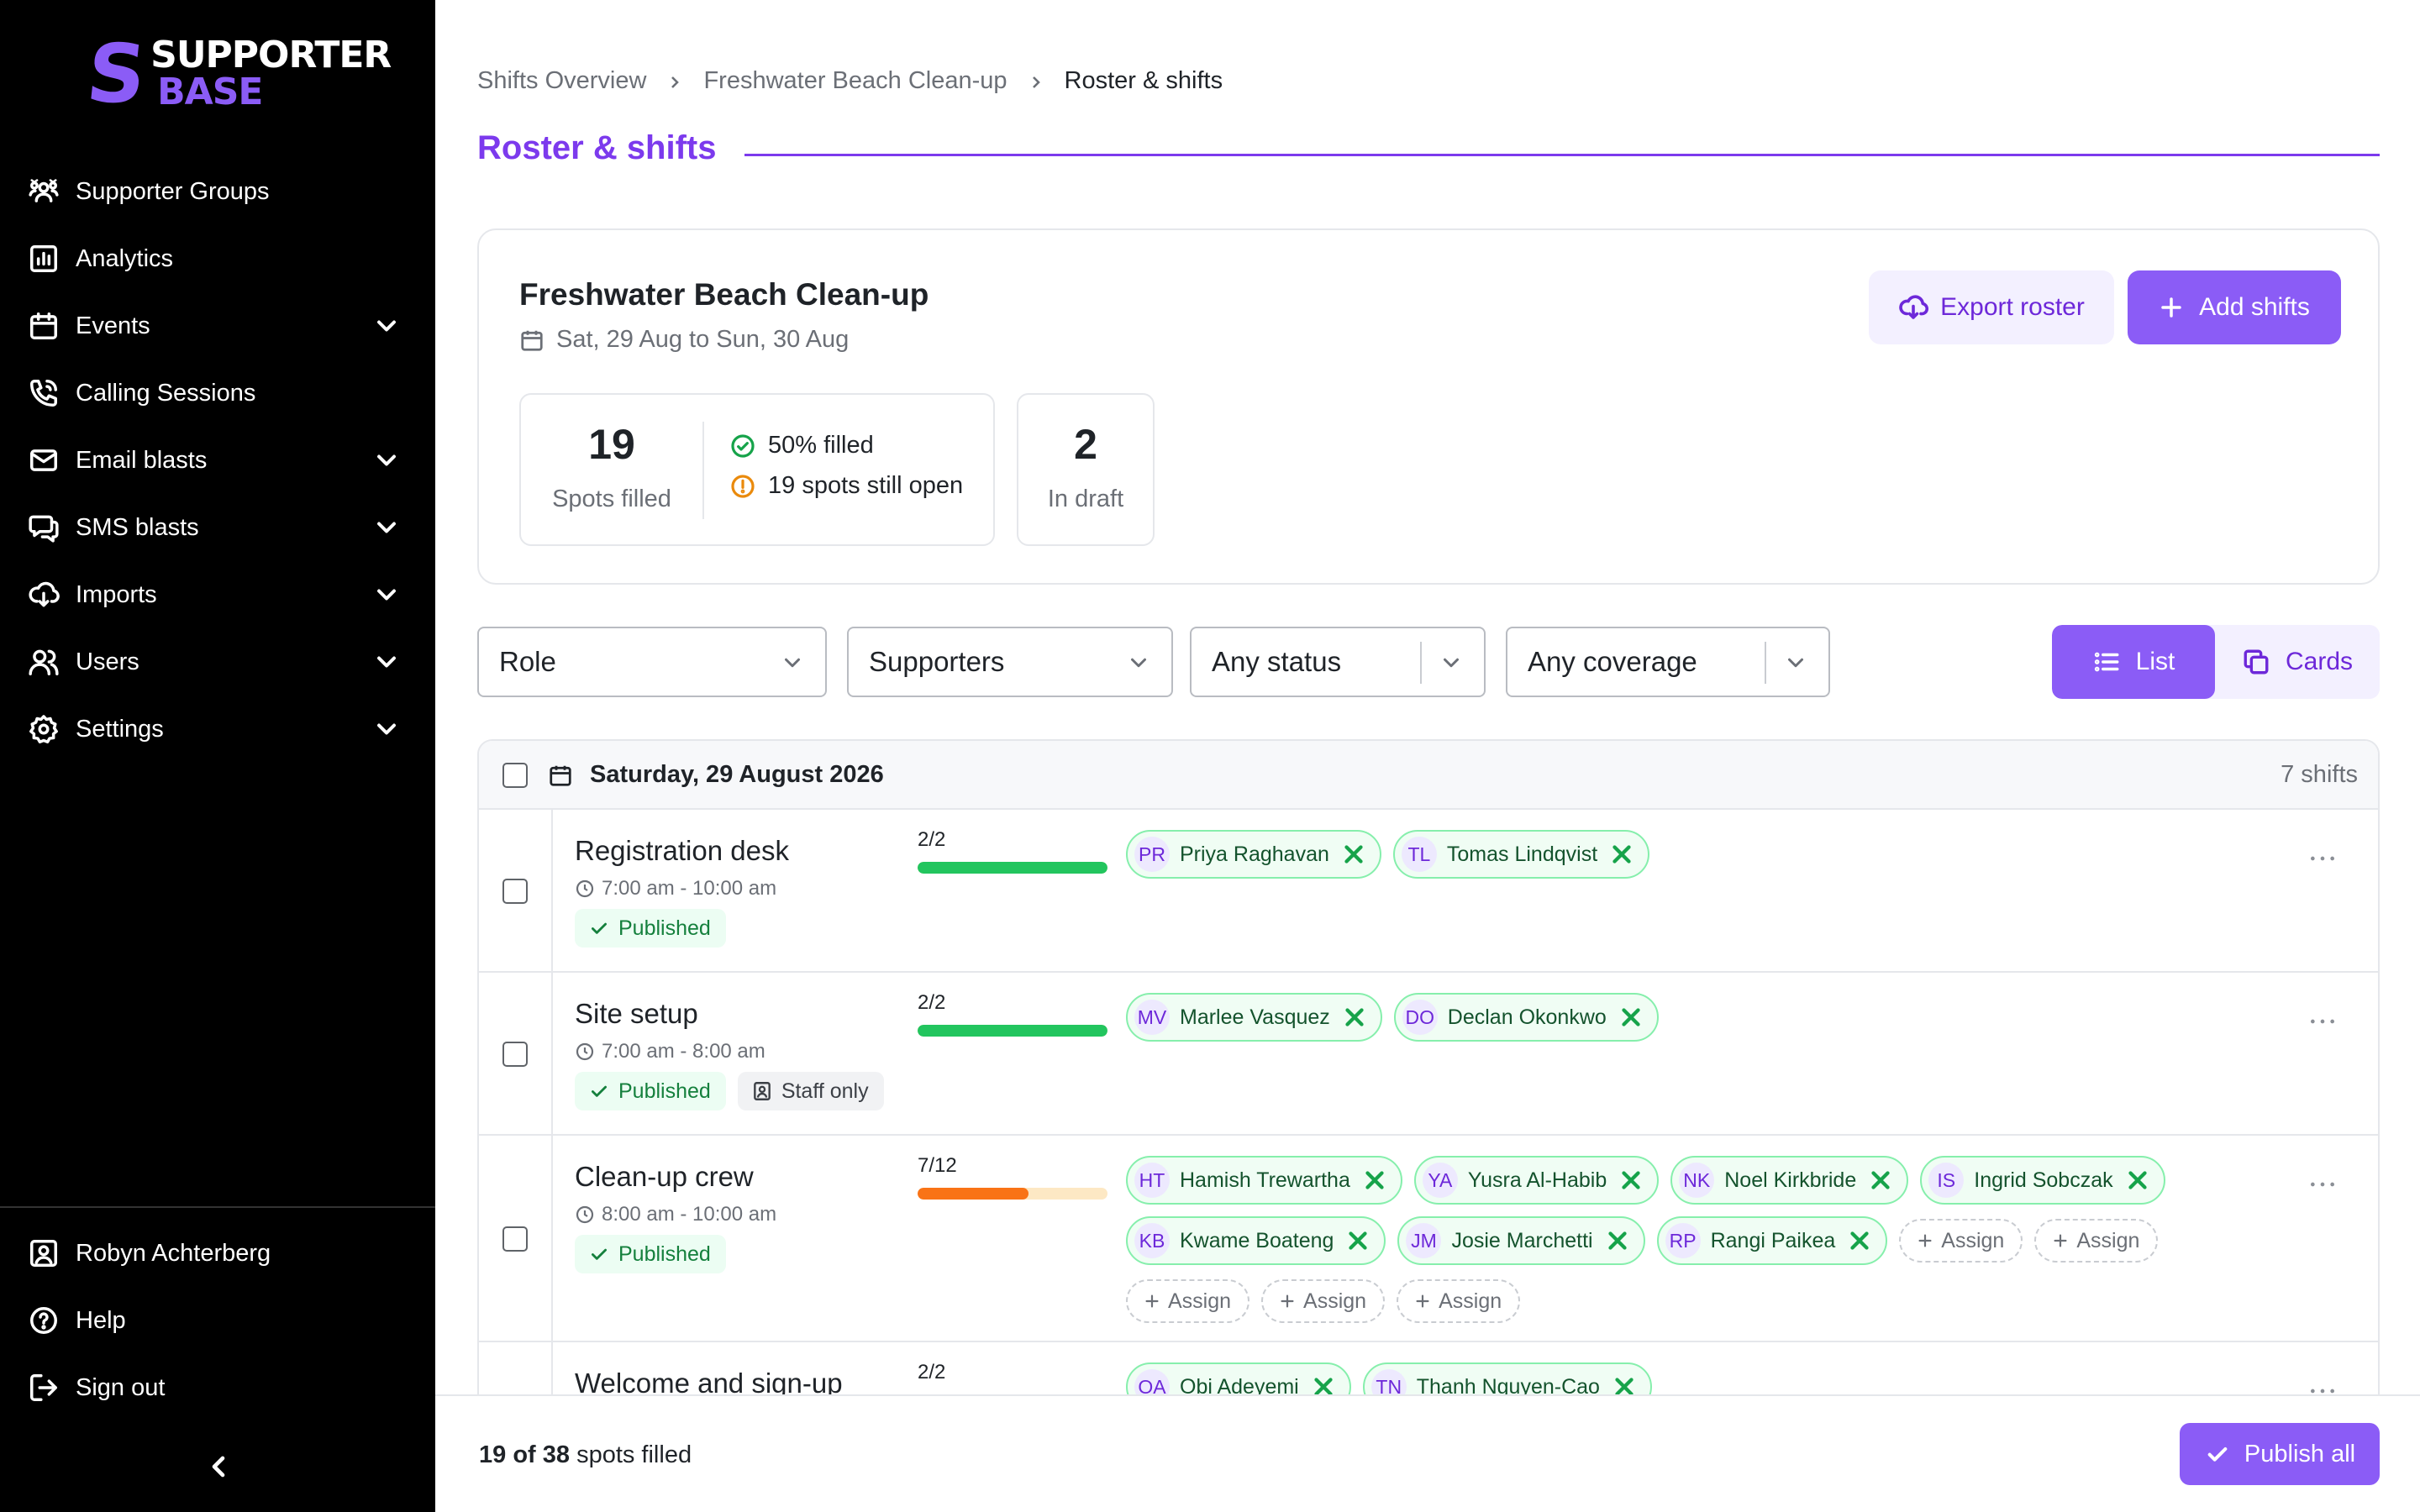  Describe the element at coordinates (218, 1387) in the screenshot. I see `nav-item-sign-out: Sign out` at that location.